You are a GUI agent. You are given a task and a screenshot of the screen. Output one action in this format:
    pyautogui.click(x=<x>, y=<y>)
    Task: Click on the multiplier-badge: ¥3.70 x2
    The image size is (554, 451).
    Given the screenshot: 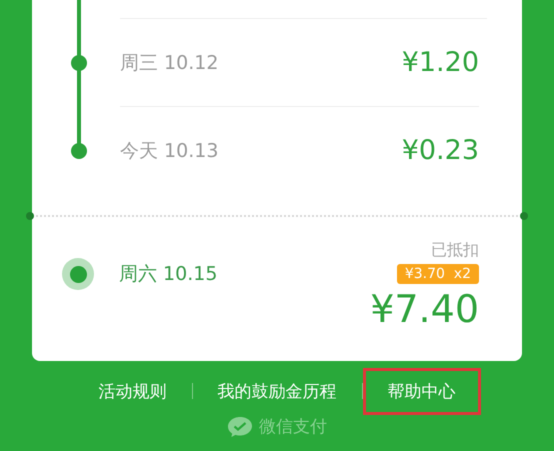 What is the action you would take?
    pyautogui.click(x=437, y=274)
    